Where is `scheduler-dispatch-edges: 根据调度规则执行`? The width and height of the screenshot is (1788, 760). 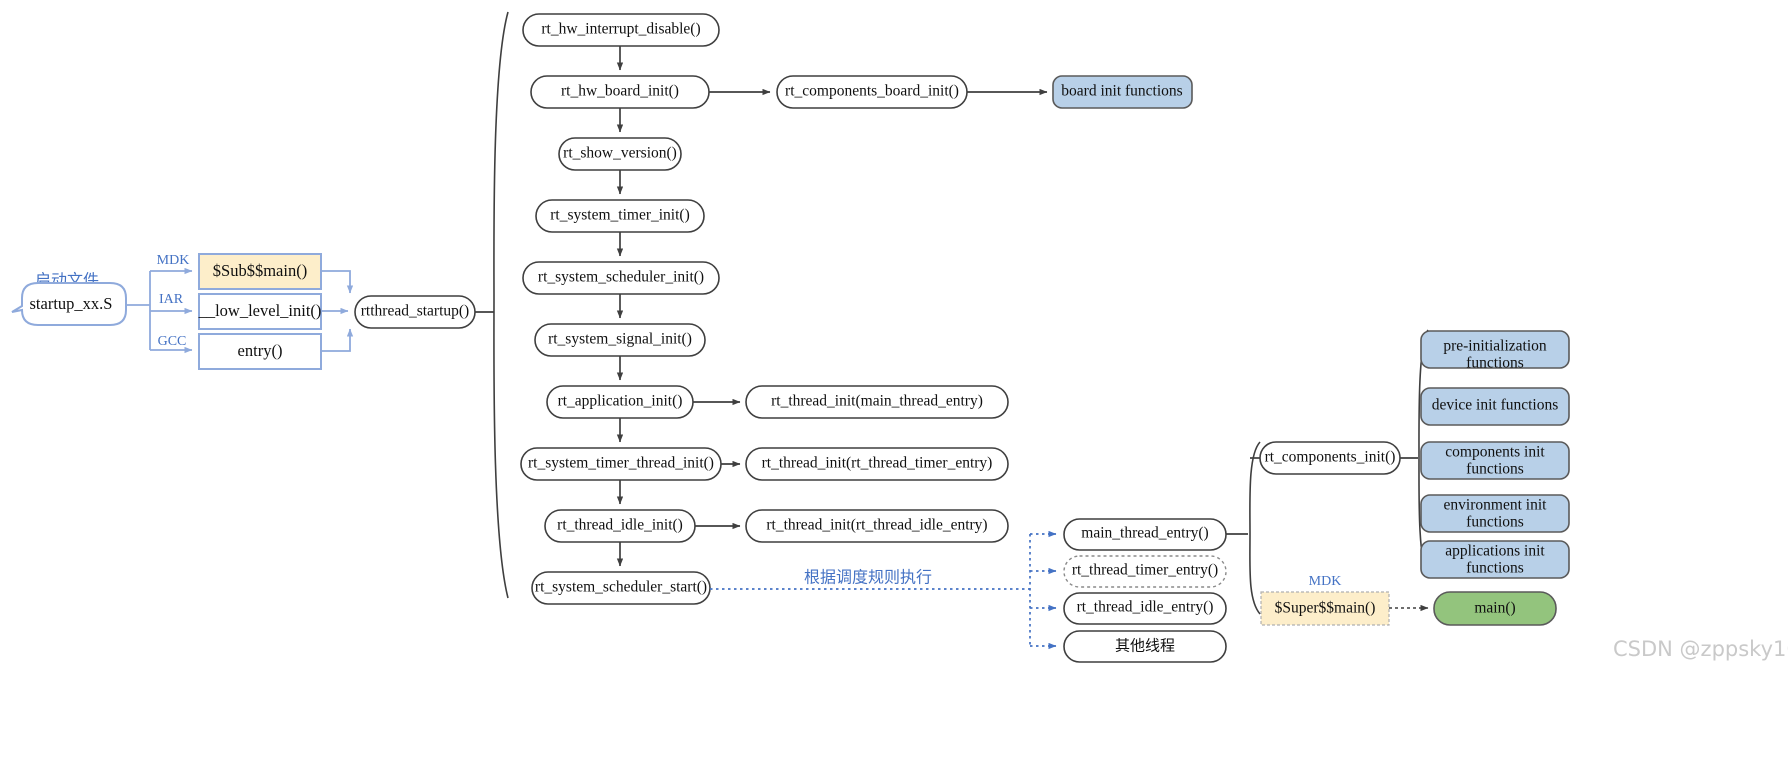 scheduler-dispatch-edges: 根据调度规则执行 is located at coordinates (883, 590).